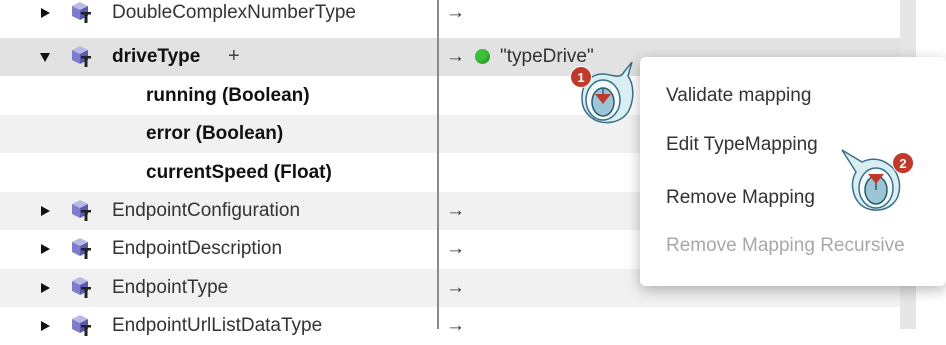 This screenshot has width=946, height=345. What do you see at coordinates (206, 210) in the screenshot?
I see `tree-row-label: EndpointConfiguration` at bounding box center [206, 210].